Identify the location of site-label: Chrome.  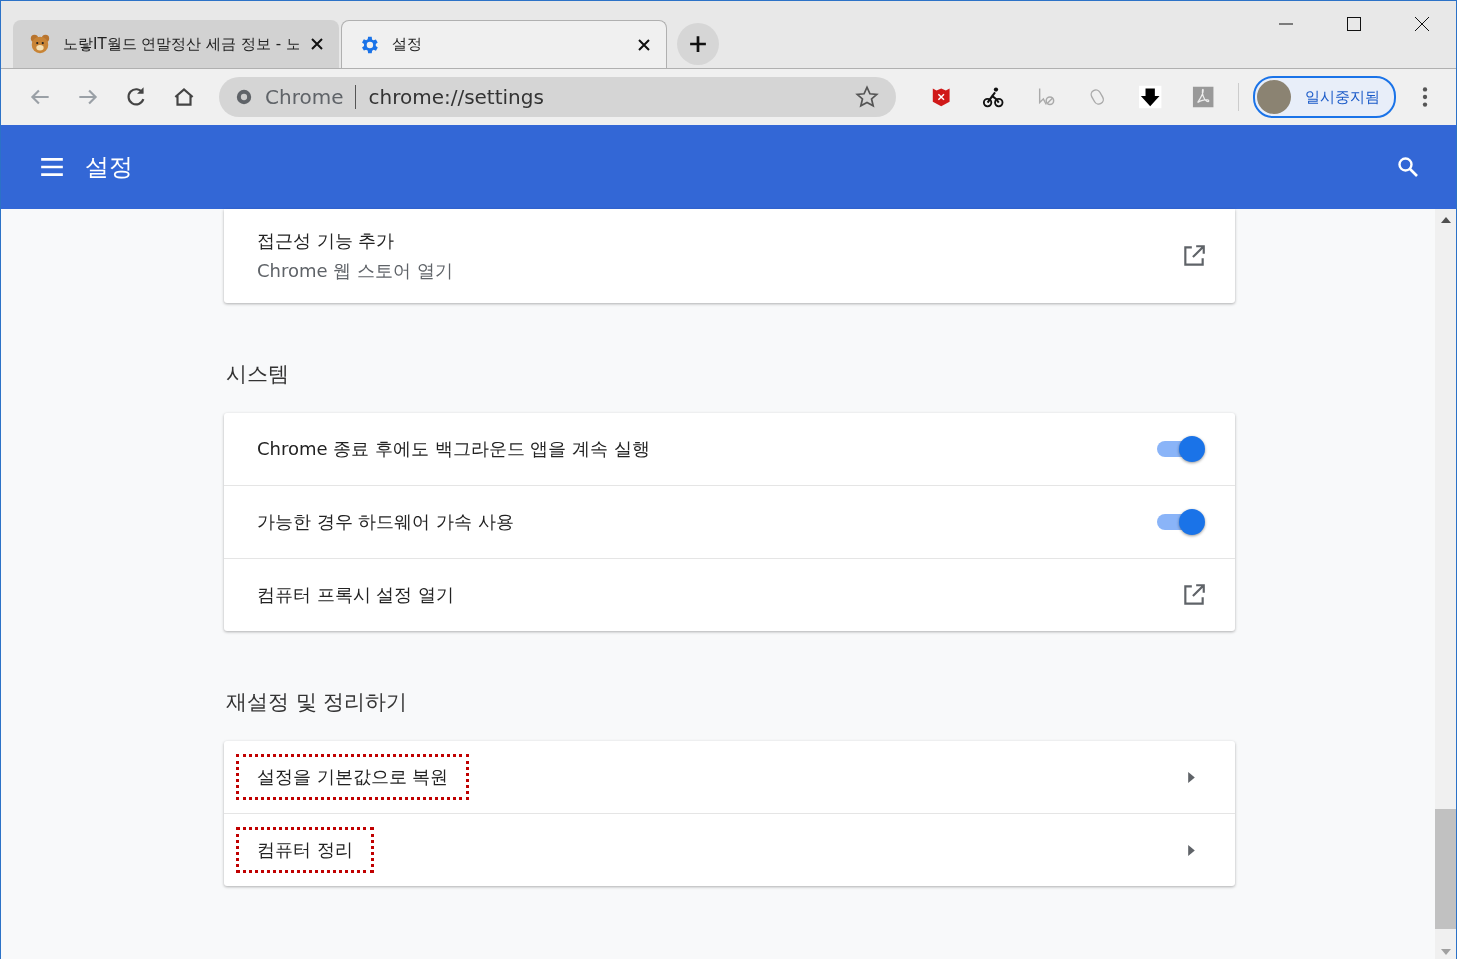
(304, 97).